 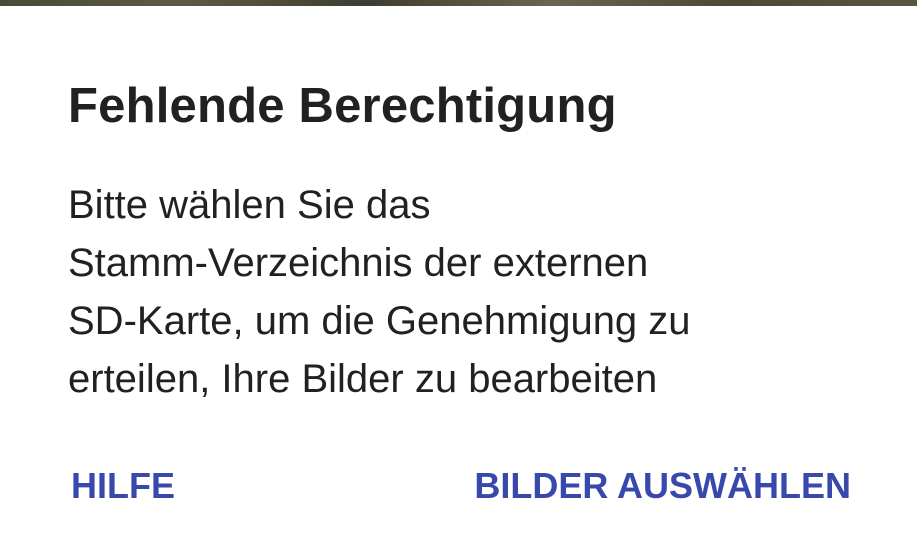 What do you see at coordinates (123, 486) in the screenshot?
I see `help-button: HILFE` at bounding box center [123, 486].